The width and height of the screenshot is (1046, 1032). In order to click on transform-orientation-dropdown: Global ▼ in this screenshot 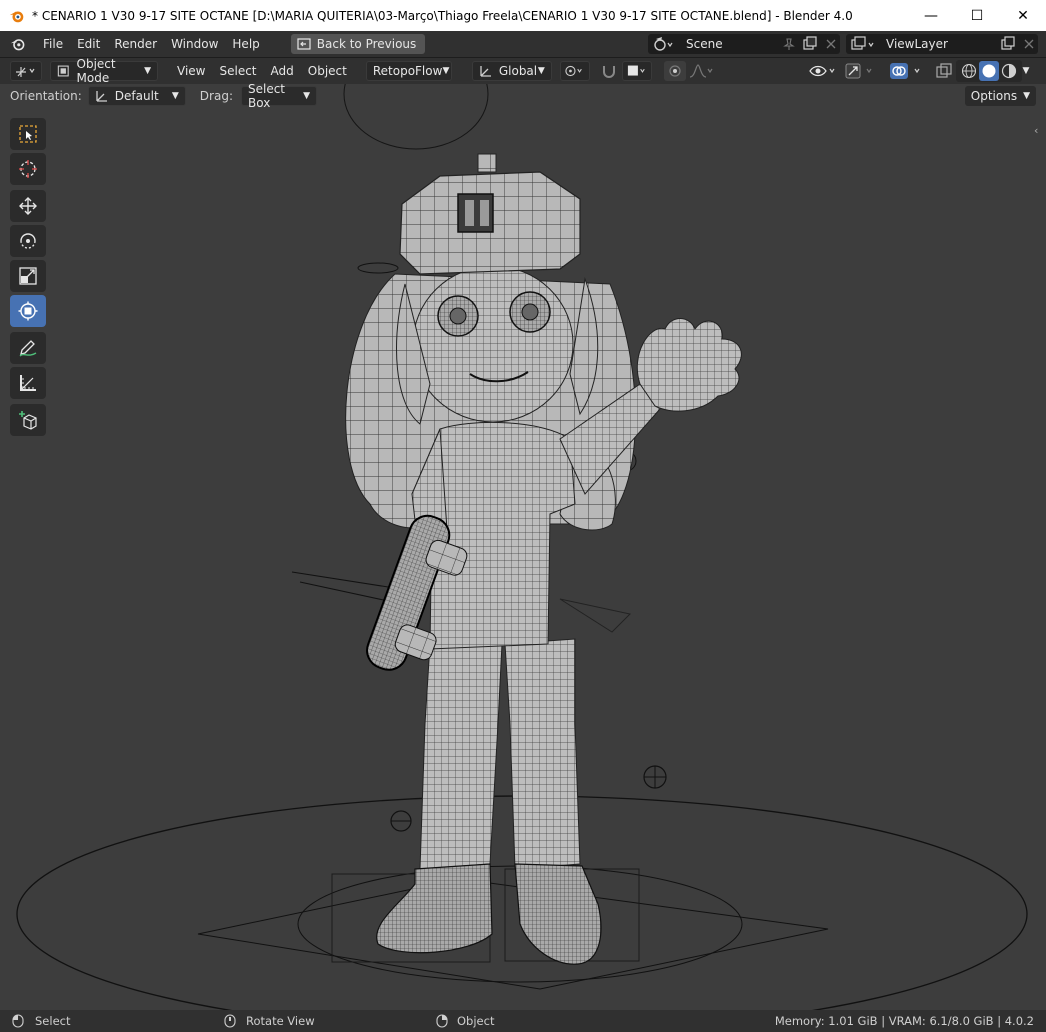, I will do `click(511, 71)`.